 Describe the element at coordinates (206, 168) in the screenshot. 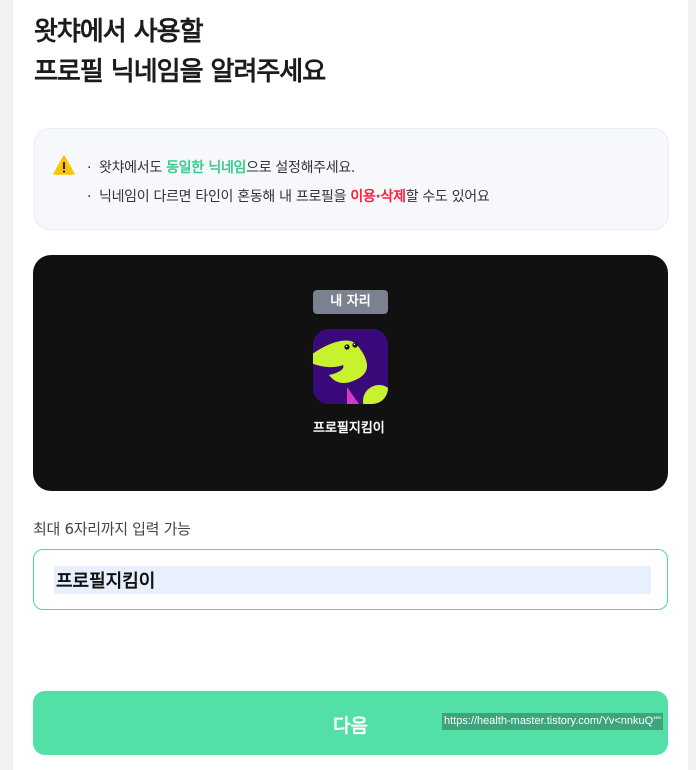

I see `notice-highlight-green: 동일한 닉네임` at that location.